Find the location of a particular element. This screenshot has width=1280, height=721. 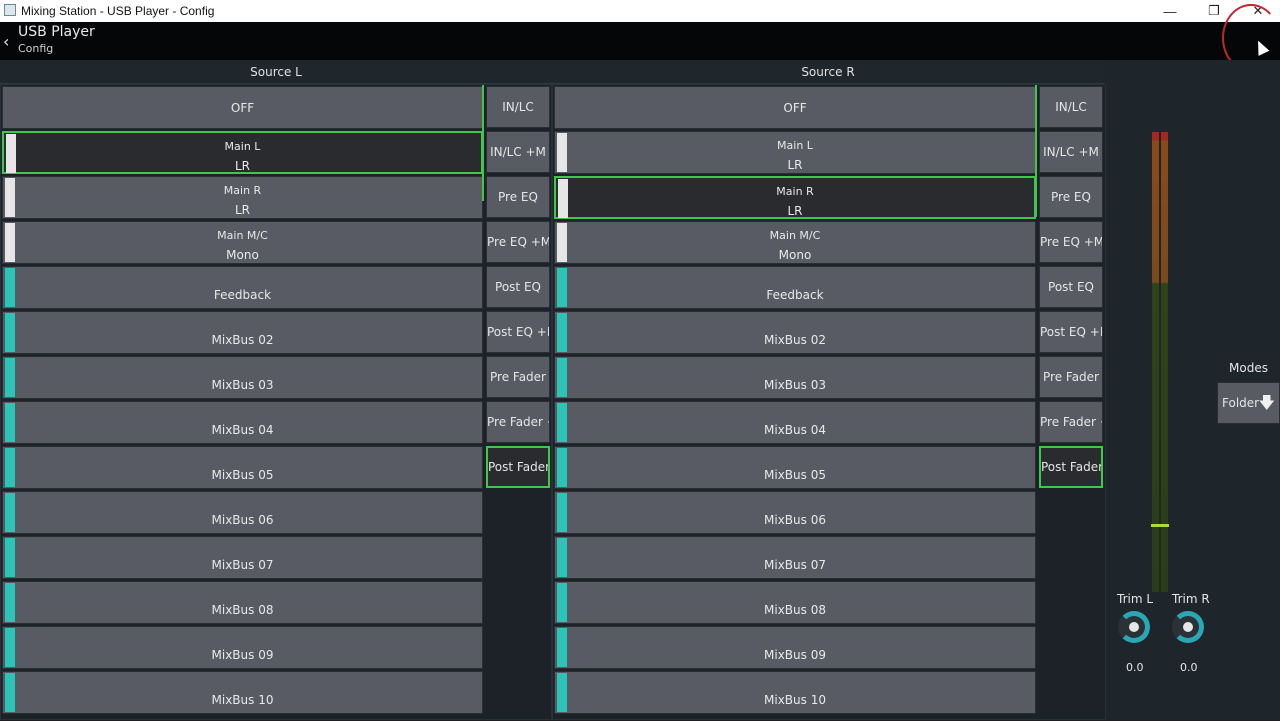

source-name: MixBus 05 is located at coordinates (795, 475).